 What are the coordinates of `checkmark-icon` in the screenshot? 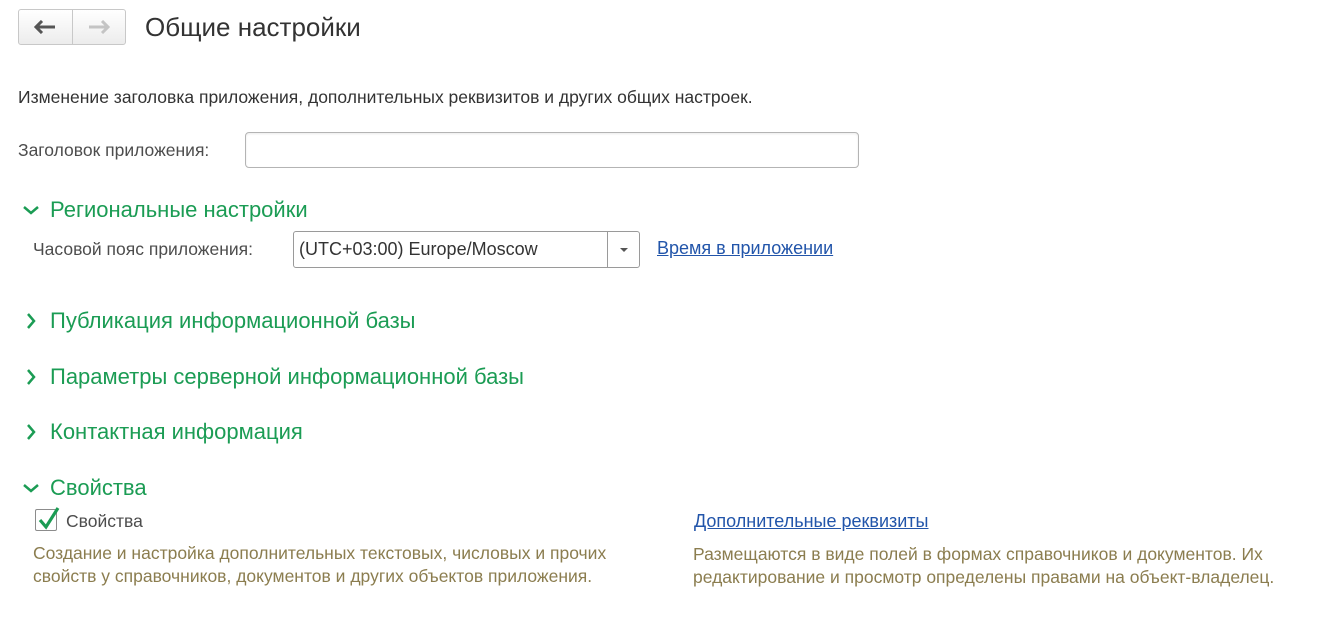 It's located at (49, 518).